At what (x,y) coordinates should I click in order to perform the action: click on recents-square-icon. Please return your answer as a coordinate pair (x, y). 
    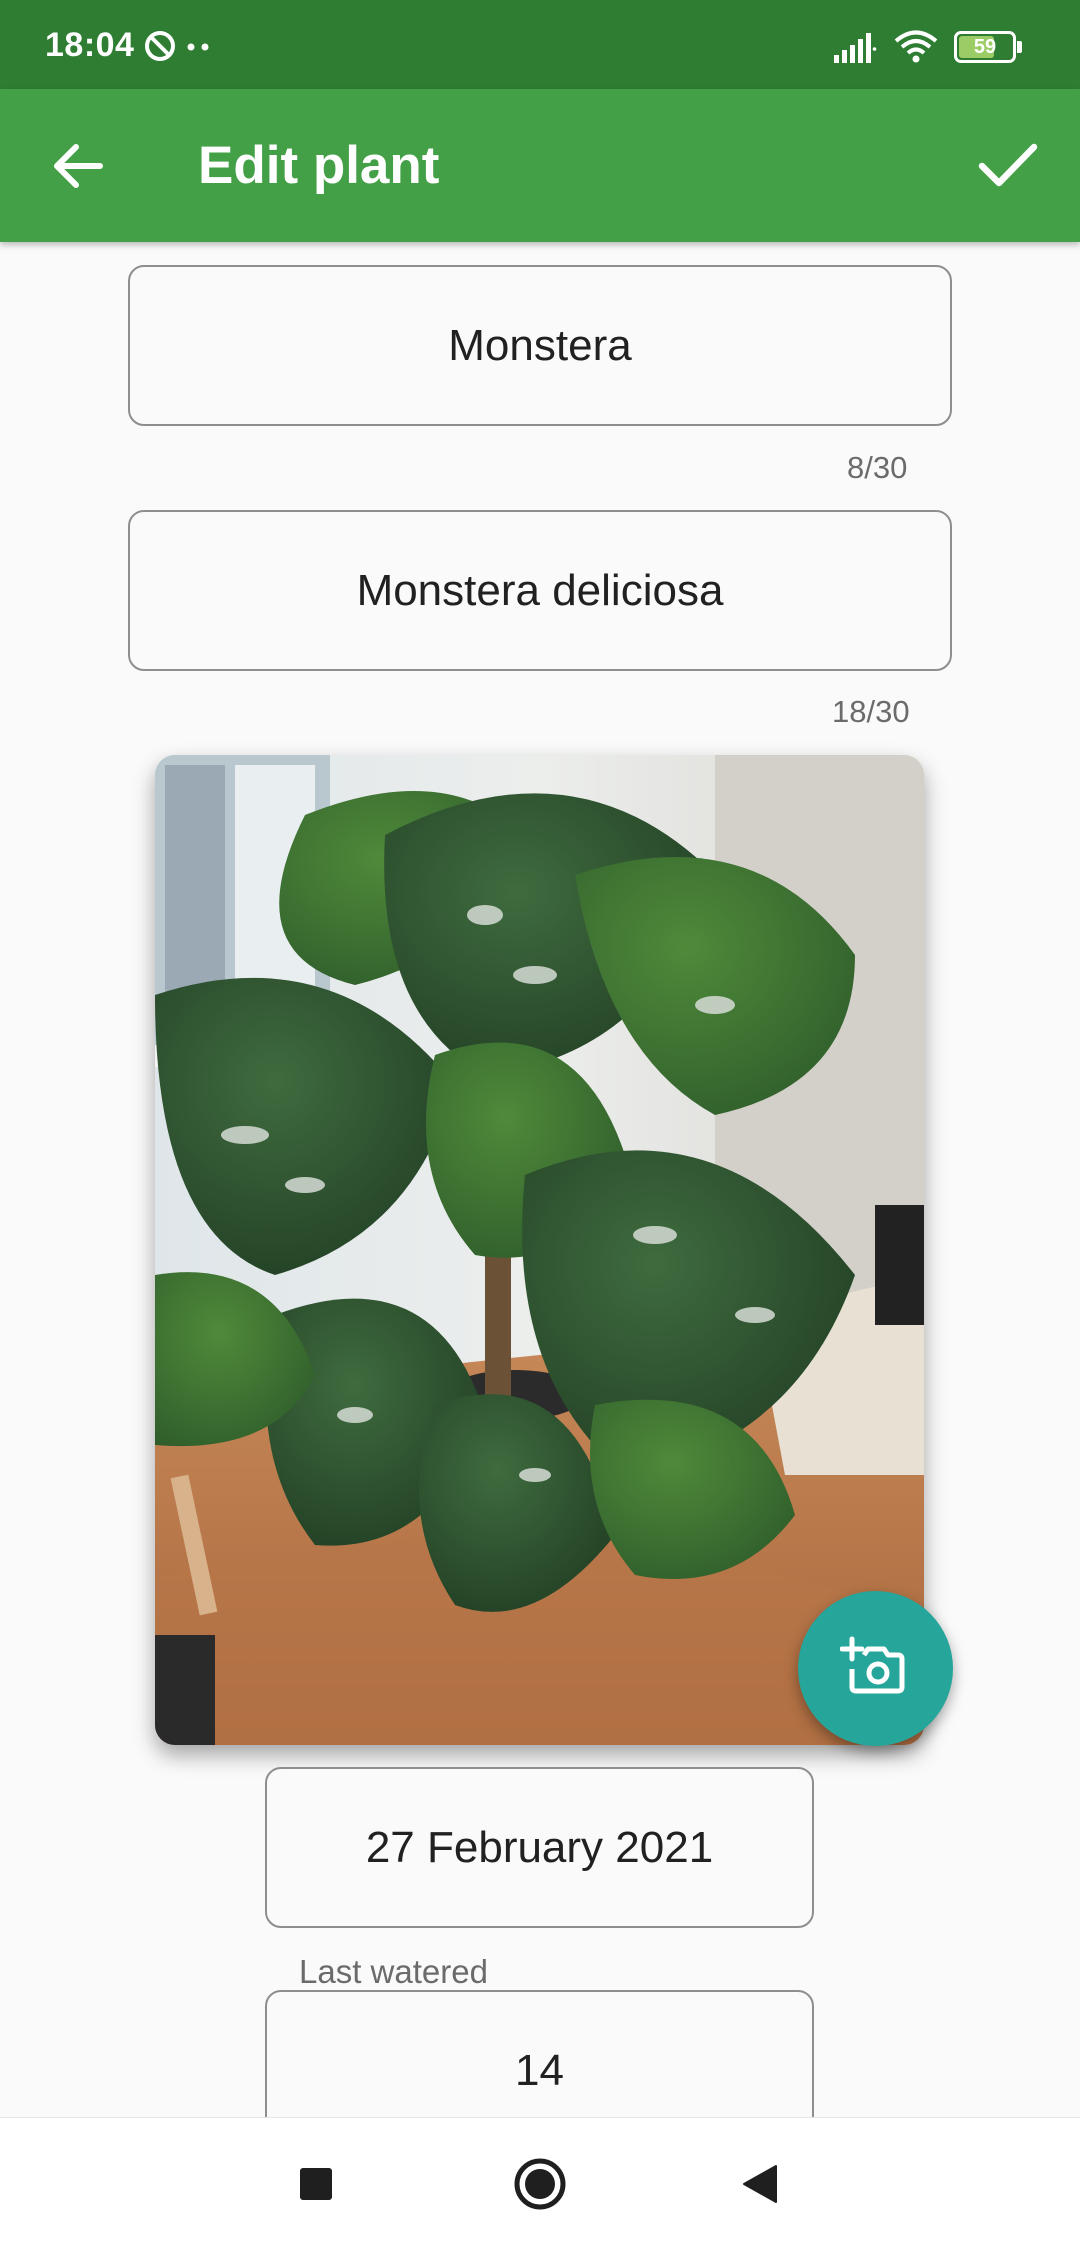
    Looking at the image, I should click on (316, 2184).